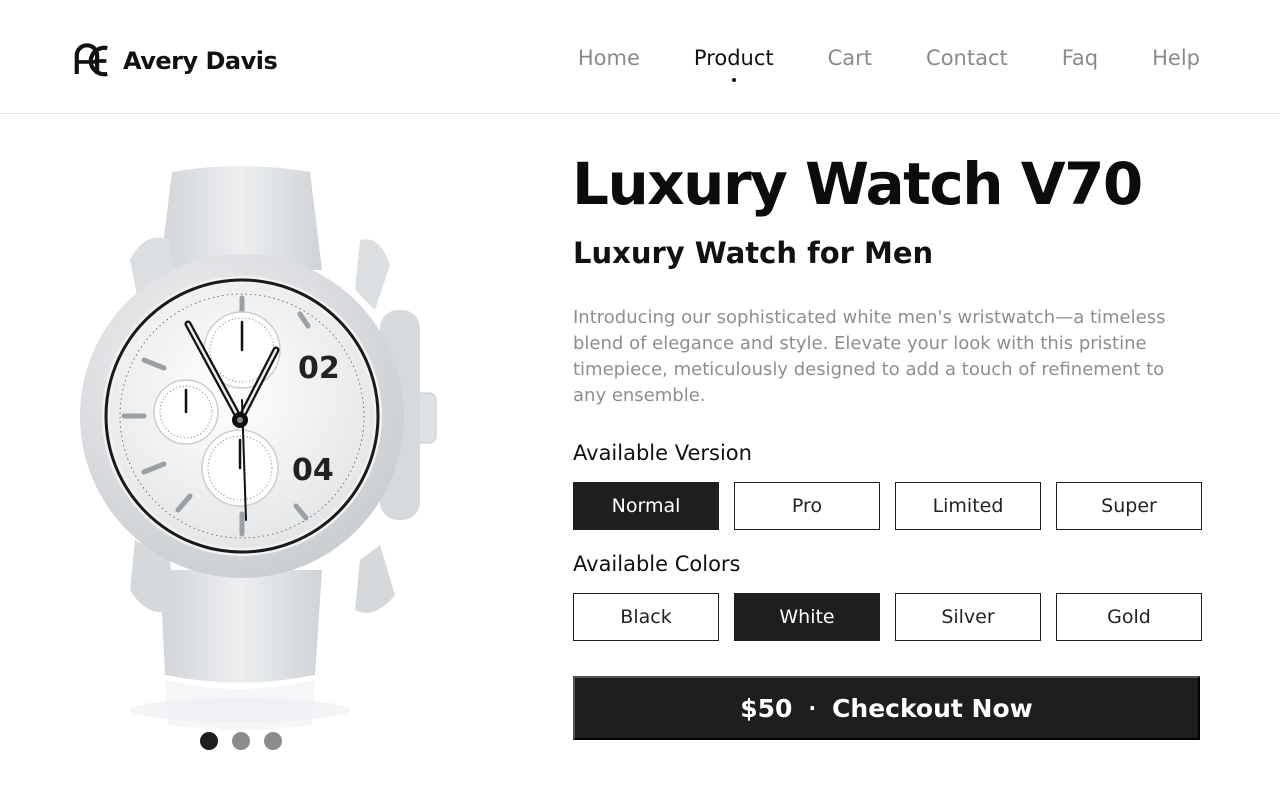  What do you see at coordinates (887, 617) in the screenshot?
I see `color-options: Black White Silver Gold` at bounding box center [887, 617].